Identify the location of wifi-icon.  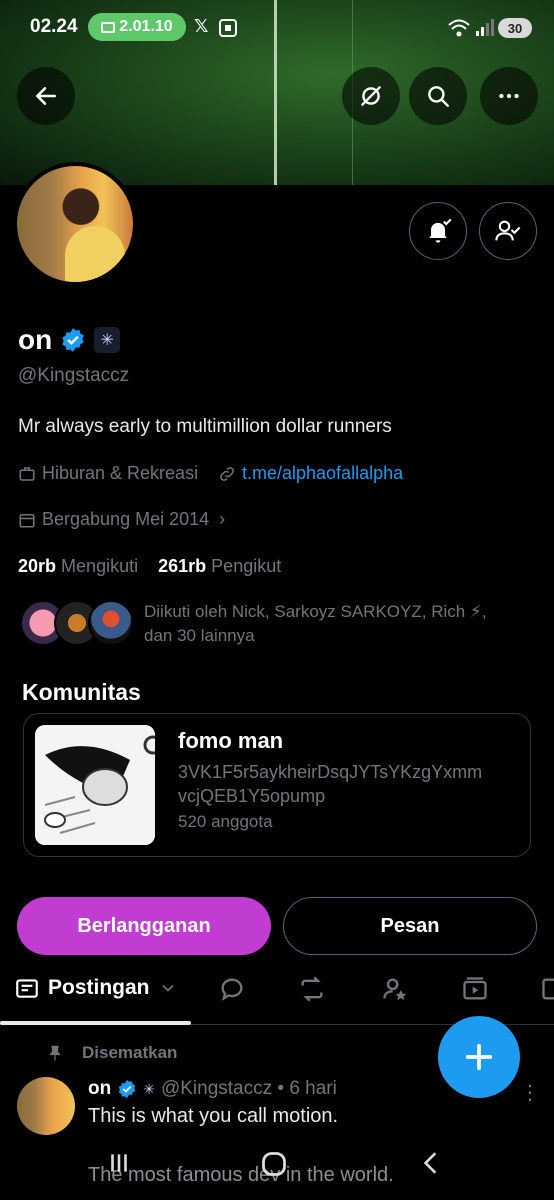
(459, 28).